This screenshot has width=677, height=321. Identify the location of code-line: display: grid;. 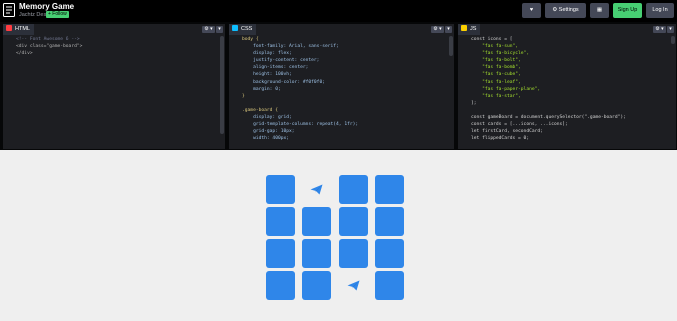
(340, 117).